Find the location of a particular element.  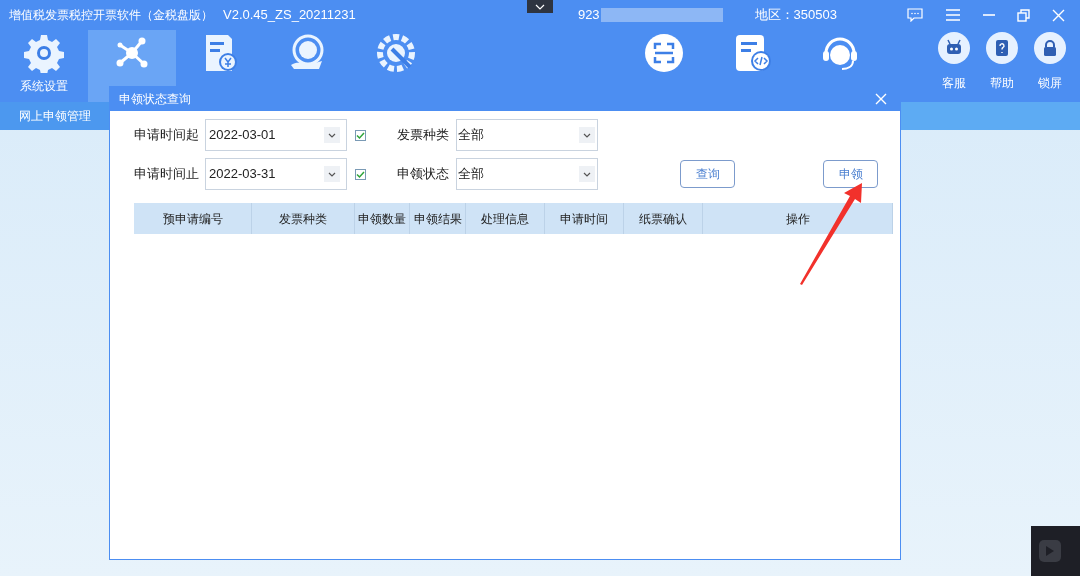

column-header: 申领结果 is located at coordinates (438, 218).